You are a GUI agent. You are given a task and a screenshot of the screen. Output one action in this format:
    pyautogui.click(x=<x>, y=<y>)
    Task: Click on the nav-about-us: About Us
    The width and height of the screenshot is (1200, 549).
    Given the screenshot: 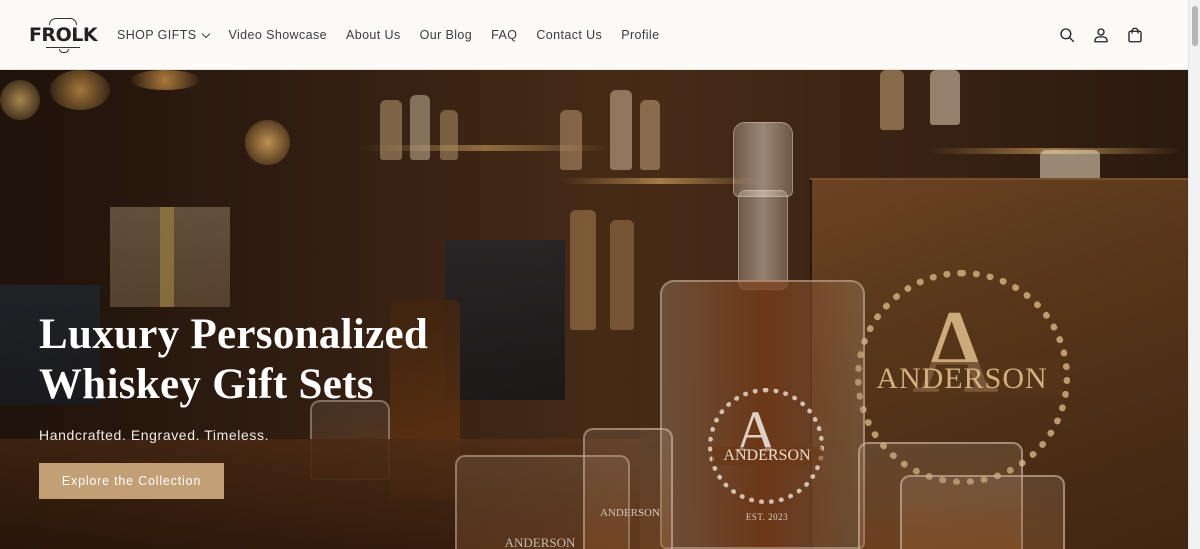 What is the action you would take?
    pyautogui.click(x=373, y=35)
    